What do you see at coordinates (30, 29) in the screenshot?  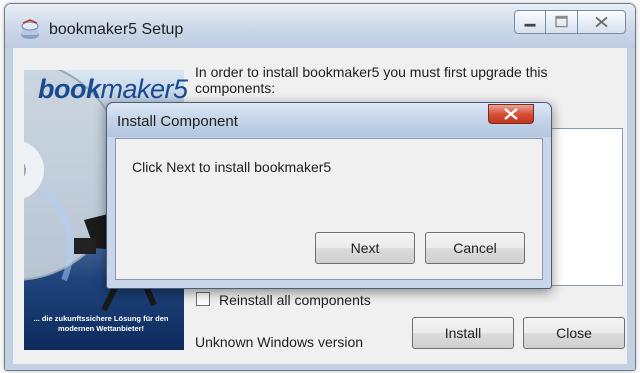 I see `setup-box-icon` at bounding box center [30, 29].